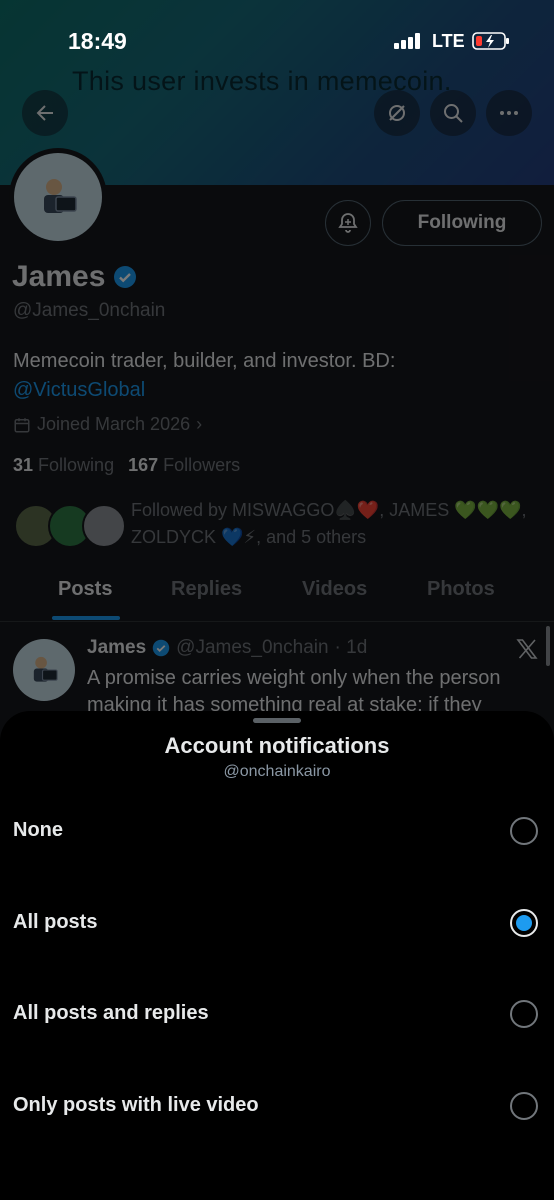 This screenshot has width=554, height=1200. Describe the element at coordinates (277, 924) in the screenshot. I see `option-all-posts: All posts` at that location.